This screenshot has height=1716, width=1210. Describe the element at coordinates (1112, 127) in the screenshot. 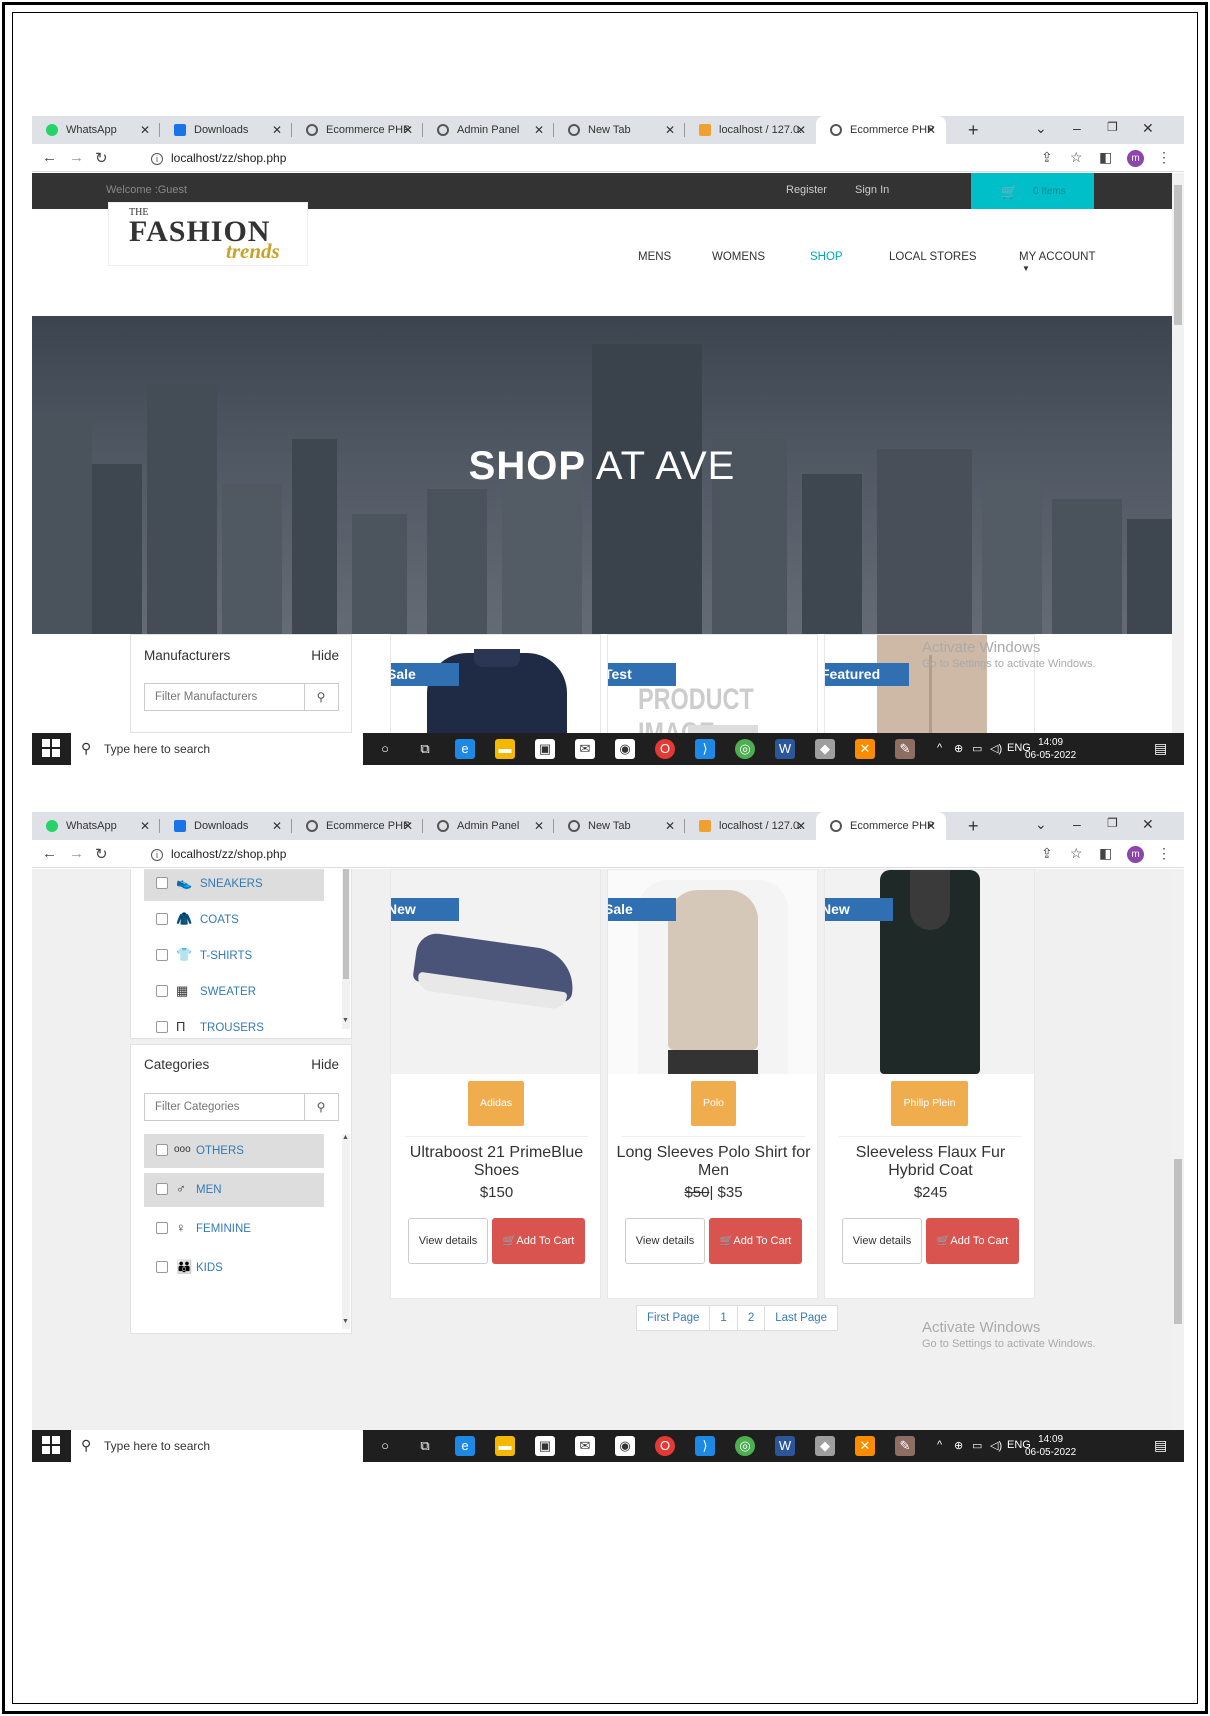

I see `restore-icon: ❐` at that location.